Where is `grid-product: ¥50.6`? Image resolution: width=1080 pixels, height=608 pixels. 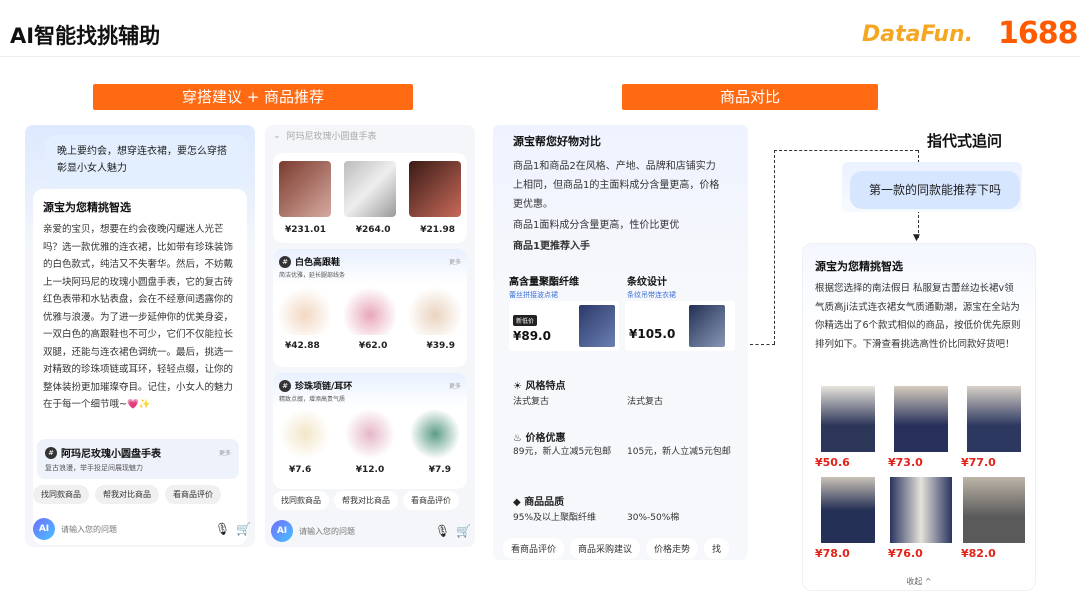 grid-product: ¥50.6 is located at coordinates (848, 427).